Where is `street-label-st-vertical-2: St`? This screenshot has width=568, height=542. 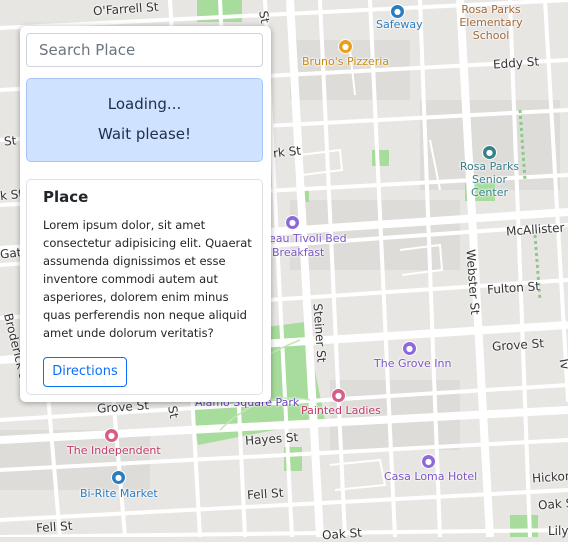
street-label-st-vertical-2: St is located at coordinates (173, 412).